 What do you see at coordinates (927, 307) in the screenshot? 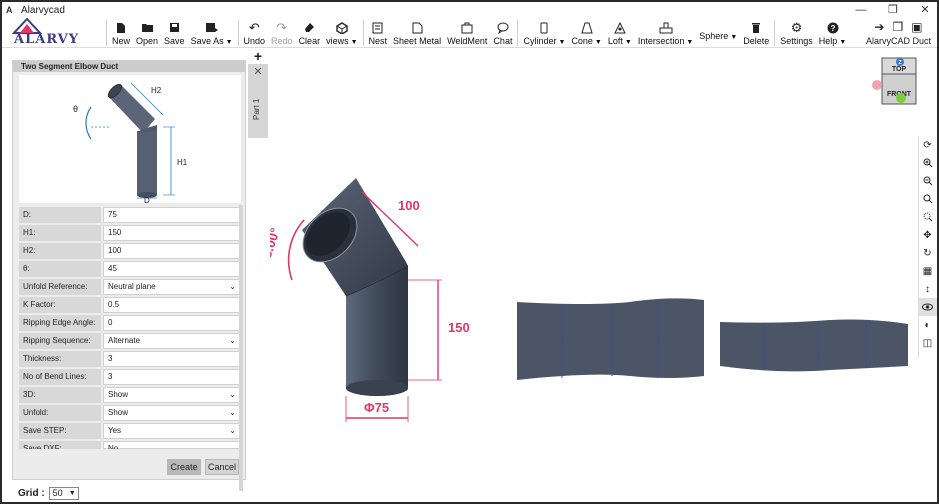
I see `eye-icon` at bounding box center [927, 307].